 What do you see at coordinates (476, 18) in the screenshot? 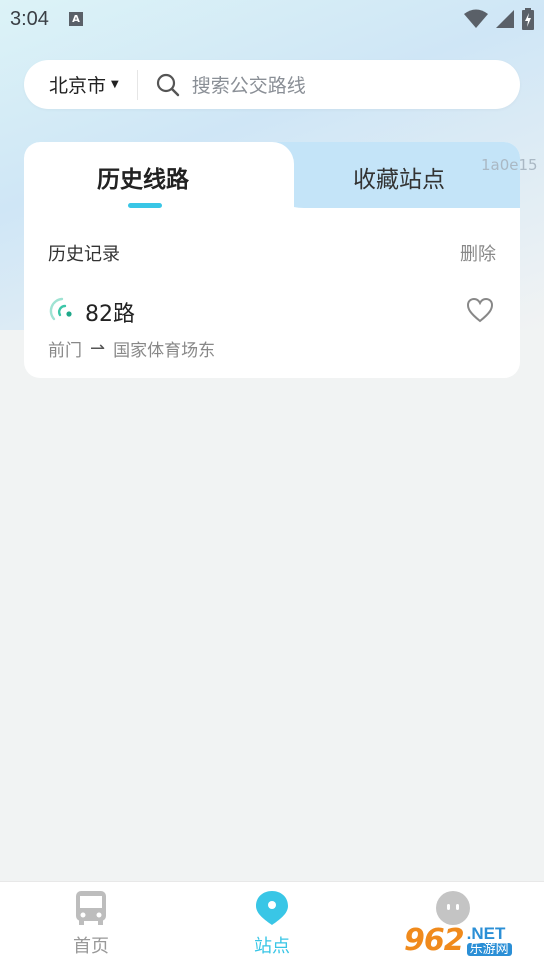
I see `wifi-icon` at bounding box center [476, 18].